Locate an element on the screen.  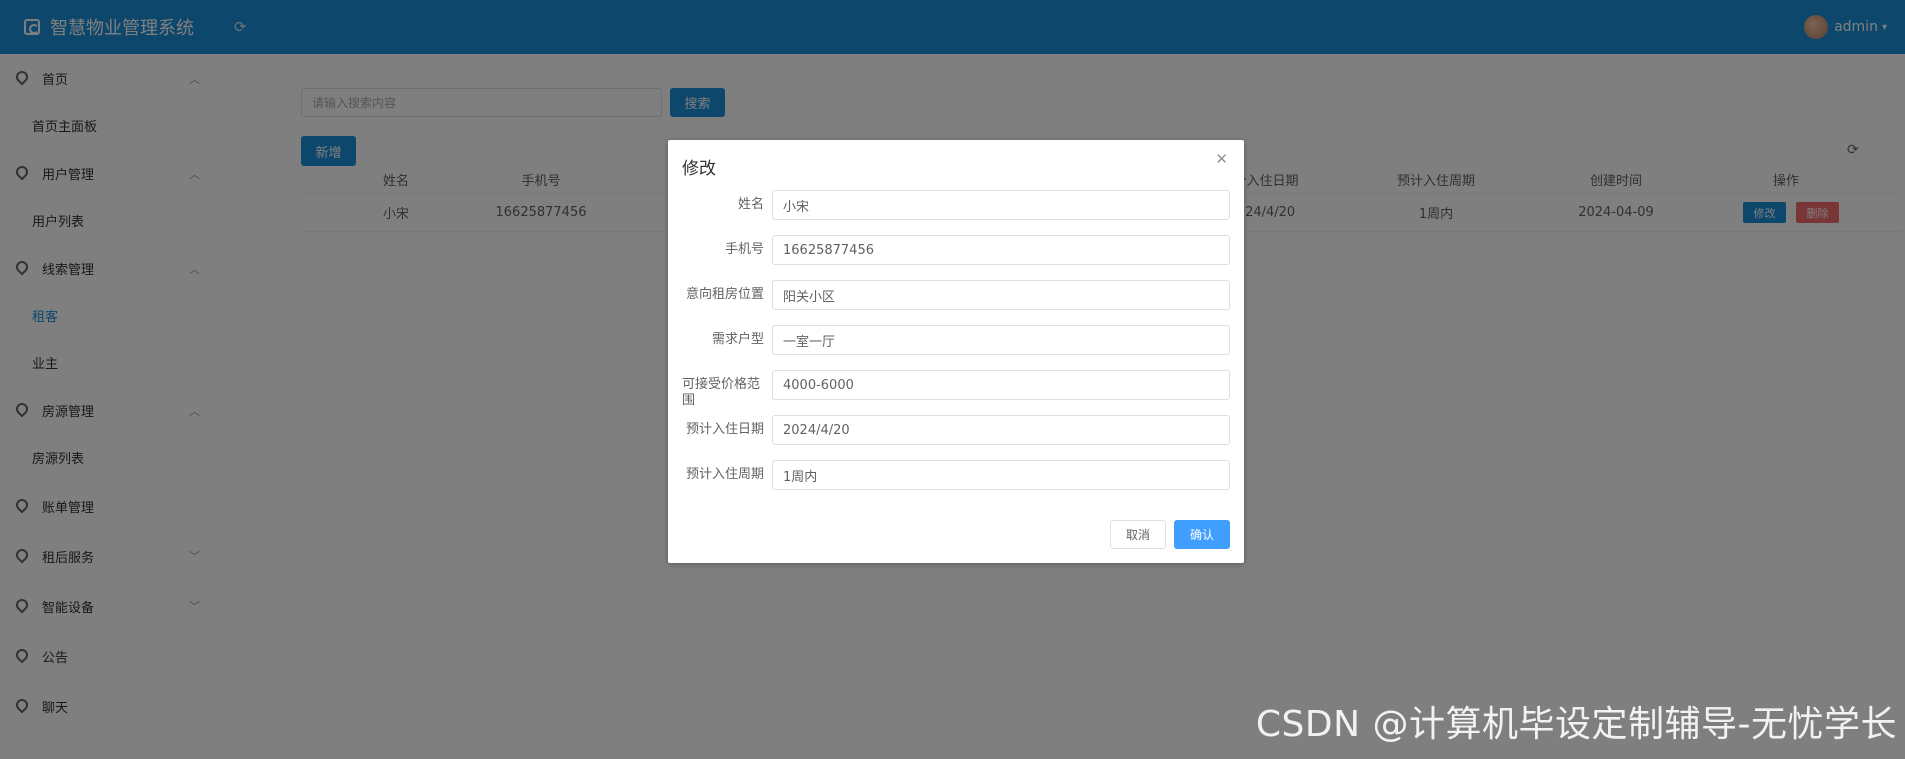
field-label: 姓名 is located at coordinates (750, 204).